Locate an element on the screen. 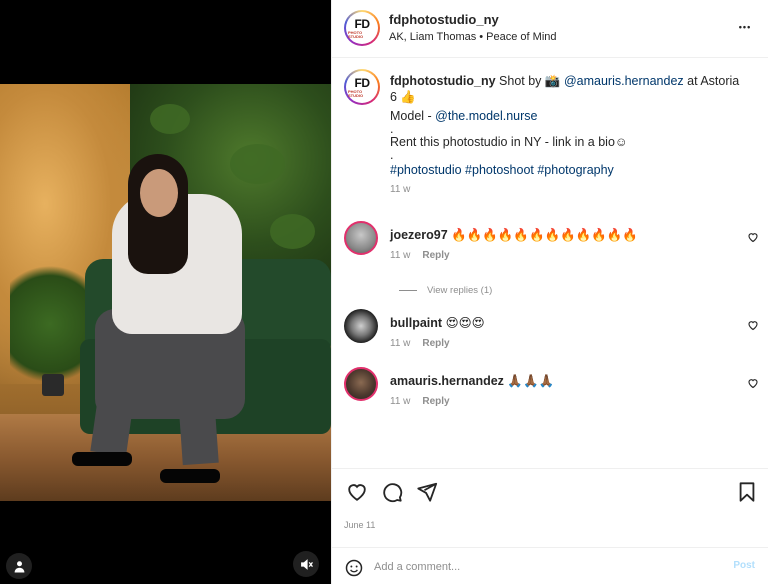  comment-body: amauris.hernandez 🙏🏾🙏🏾🙏🏾 is located at coordinates (565, 381).